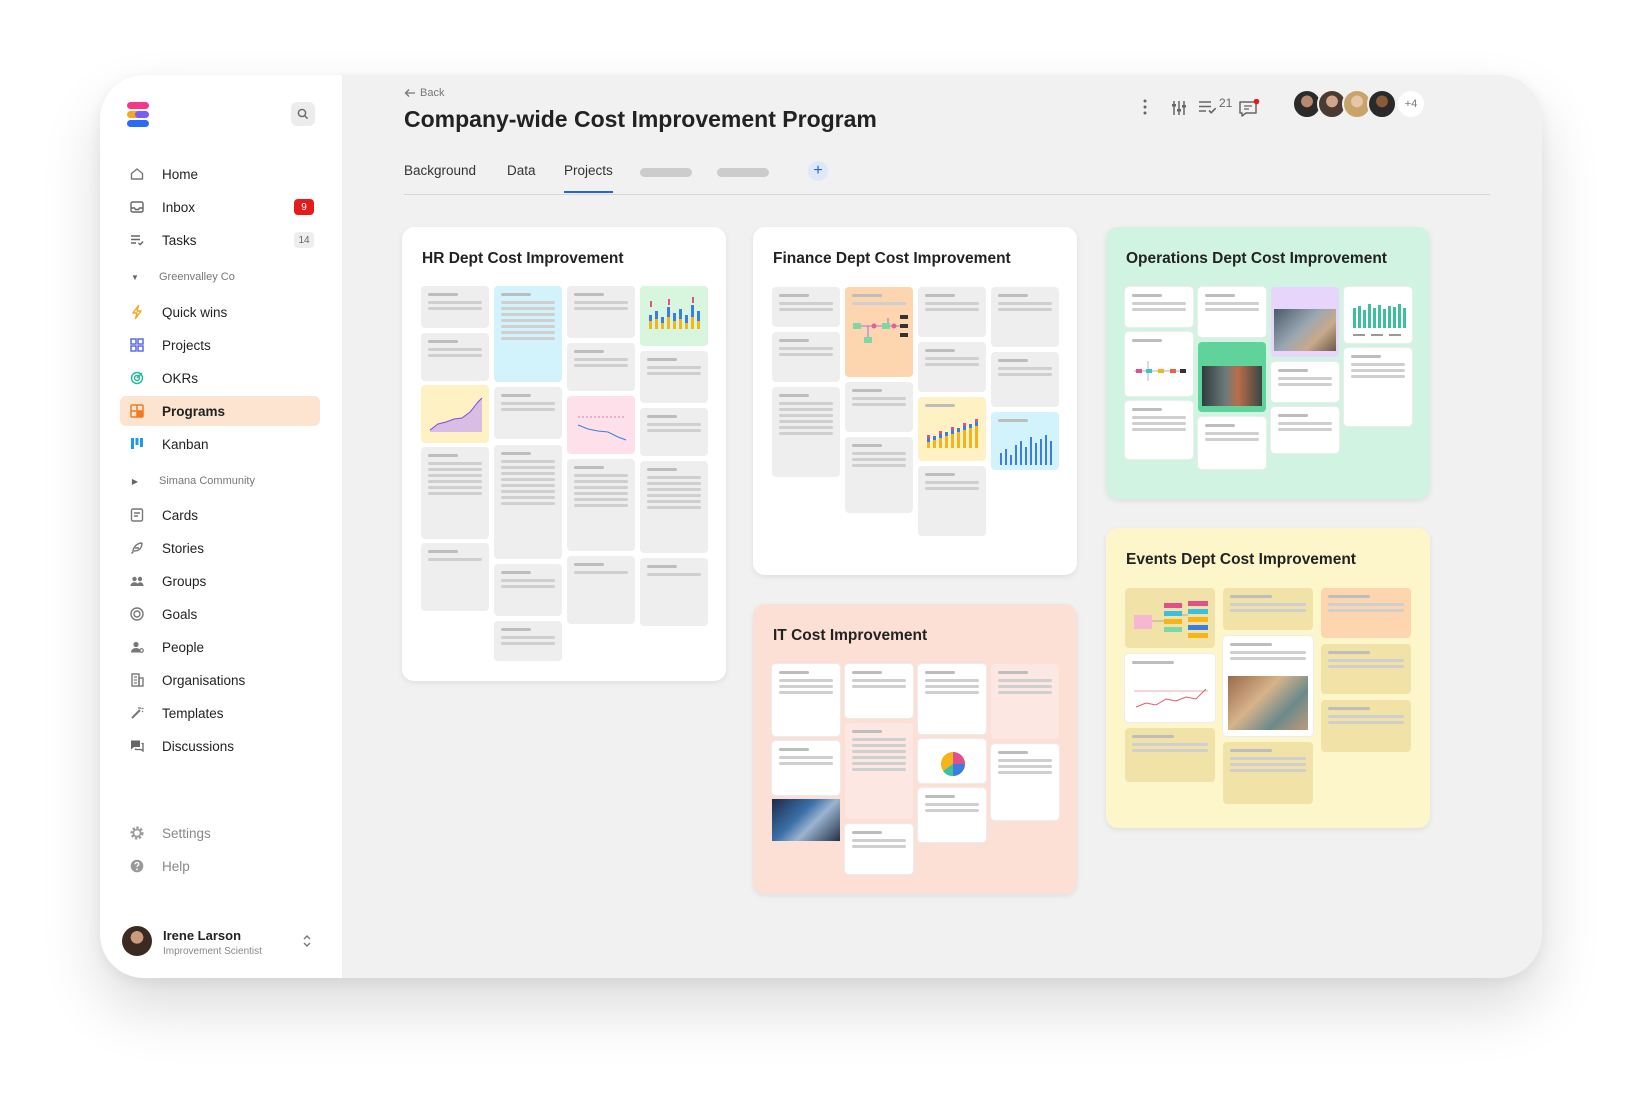 This screenshot has width=1640, height=1100. Describe the element at coordinates (304, 207) in the screenshot. I see `inbox-count-badge: 9` at that location.